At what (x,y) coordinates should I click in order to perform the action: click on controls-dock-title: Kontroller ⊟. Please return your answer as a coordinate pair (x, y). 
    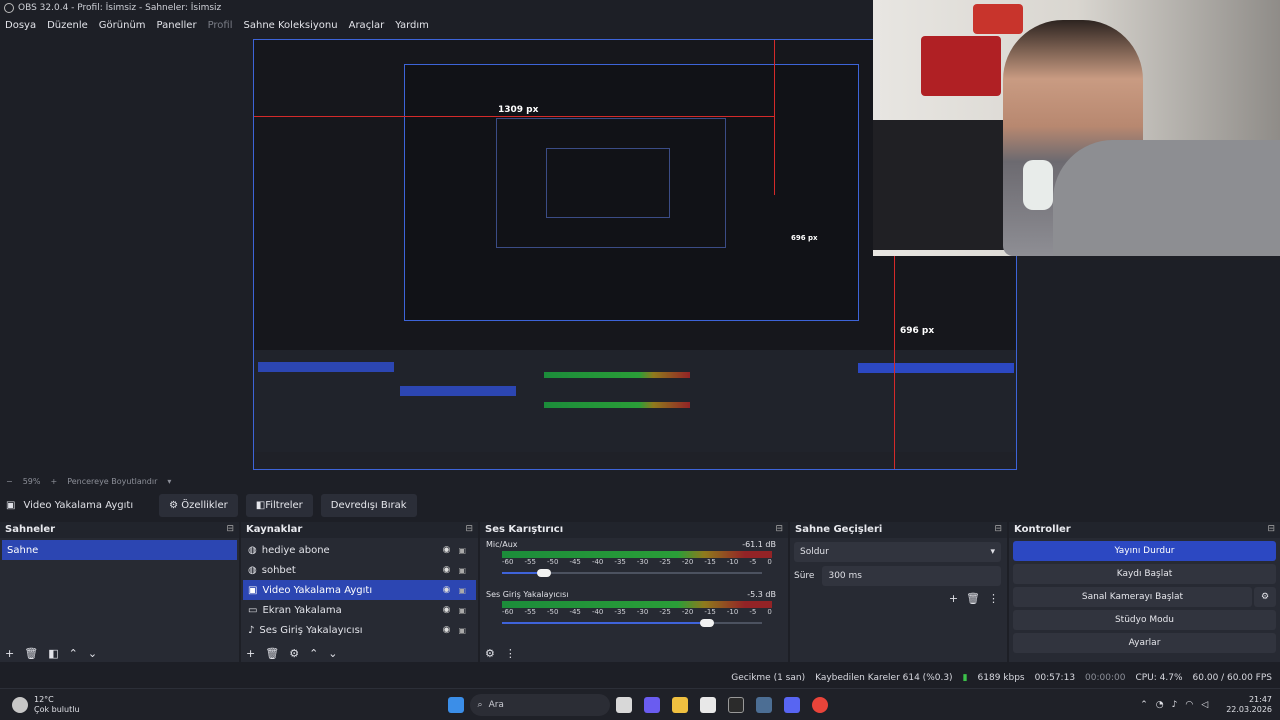
    Looking at the image, I should click on (1144, 530).